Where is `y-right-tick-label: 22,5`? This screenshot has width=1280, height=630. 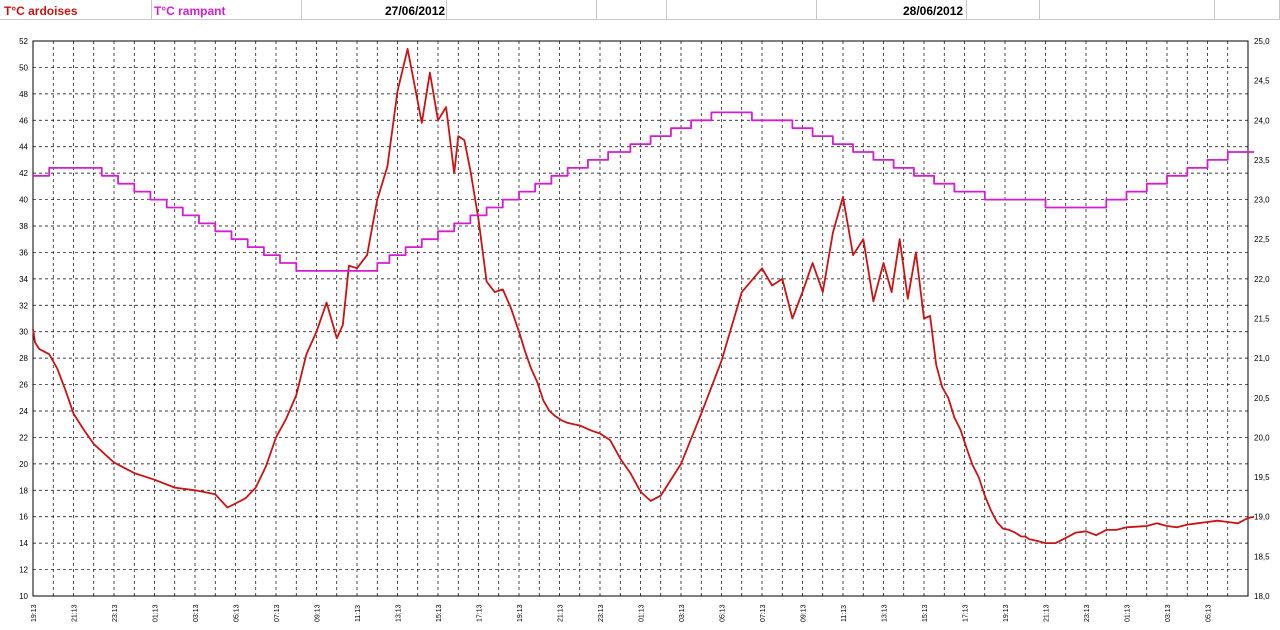
y-right-tick-label: 22,5 is located at coordinates (1262, 239).